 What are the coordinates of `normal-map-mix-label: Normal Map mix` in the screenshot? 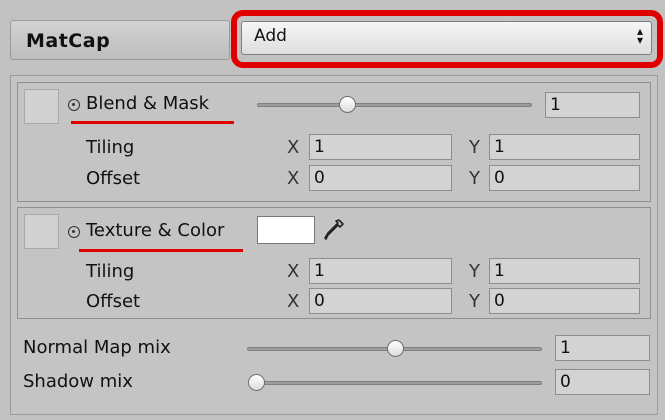 It's located at (97, 347).